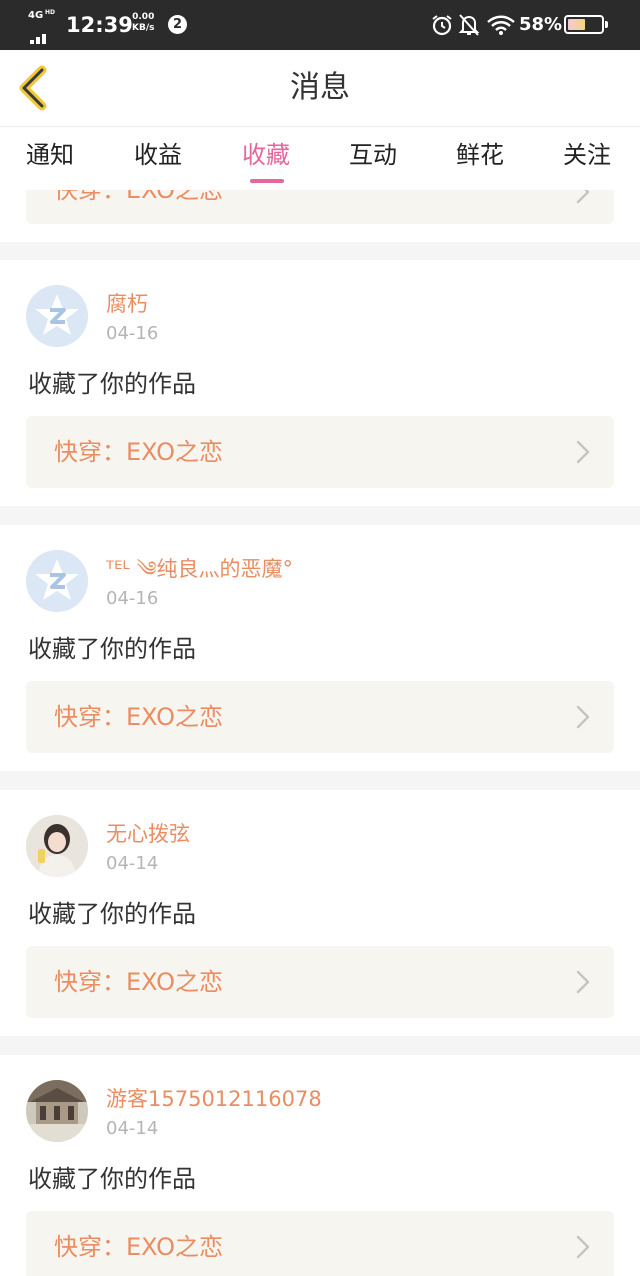  What do you see at coordinates (266, 155) in the screenshot?
I see `tab-favorites: 收藏` at bounding box center [266, 155].